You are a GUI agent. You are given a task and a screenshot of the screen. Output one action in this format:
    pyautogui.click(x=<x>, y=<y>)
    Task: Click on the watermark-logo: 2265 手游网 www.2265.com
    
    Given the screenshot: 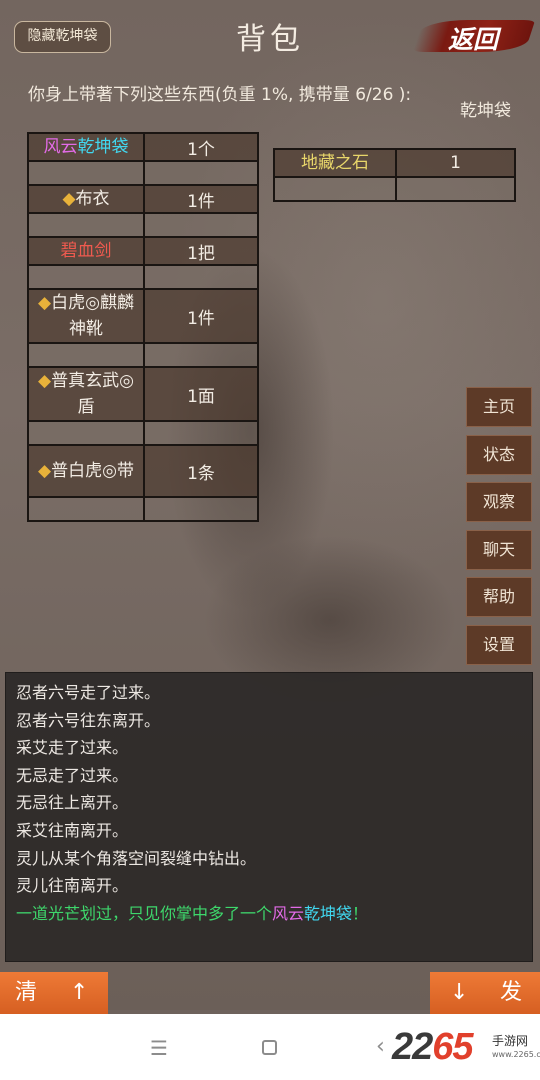 What is the action you would take?
    pyautogui.click(x=466, y=1048)
    